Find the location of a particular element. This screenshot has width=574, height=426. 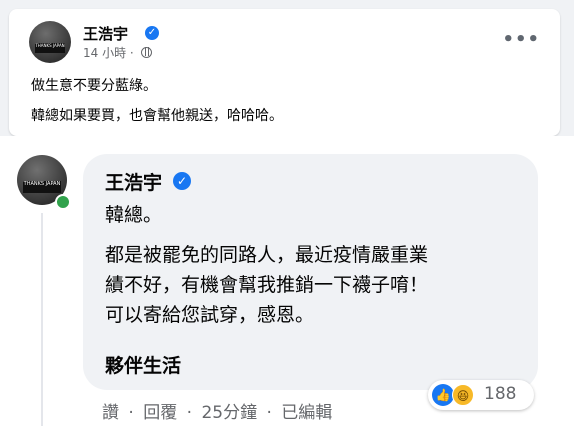

comment-text-line-2: 都是被罷免的同路人，最近疫情嚴重業 is located at coordinates (267, 255).